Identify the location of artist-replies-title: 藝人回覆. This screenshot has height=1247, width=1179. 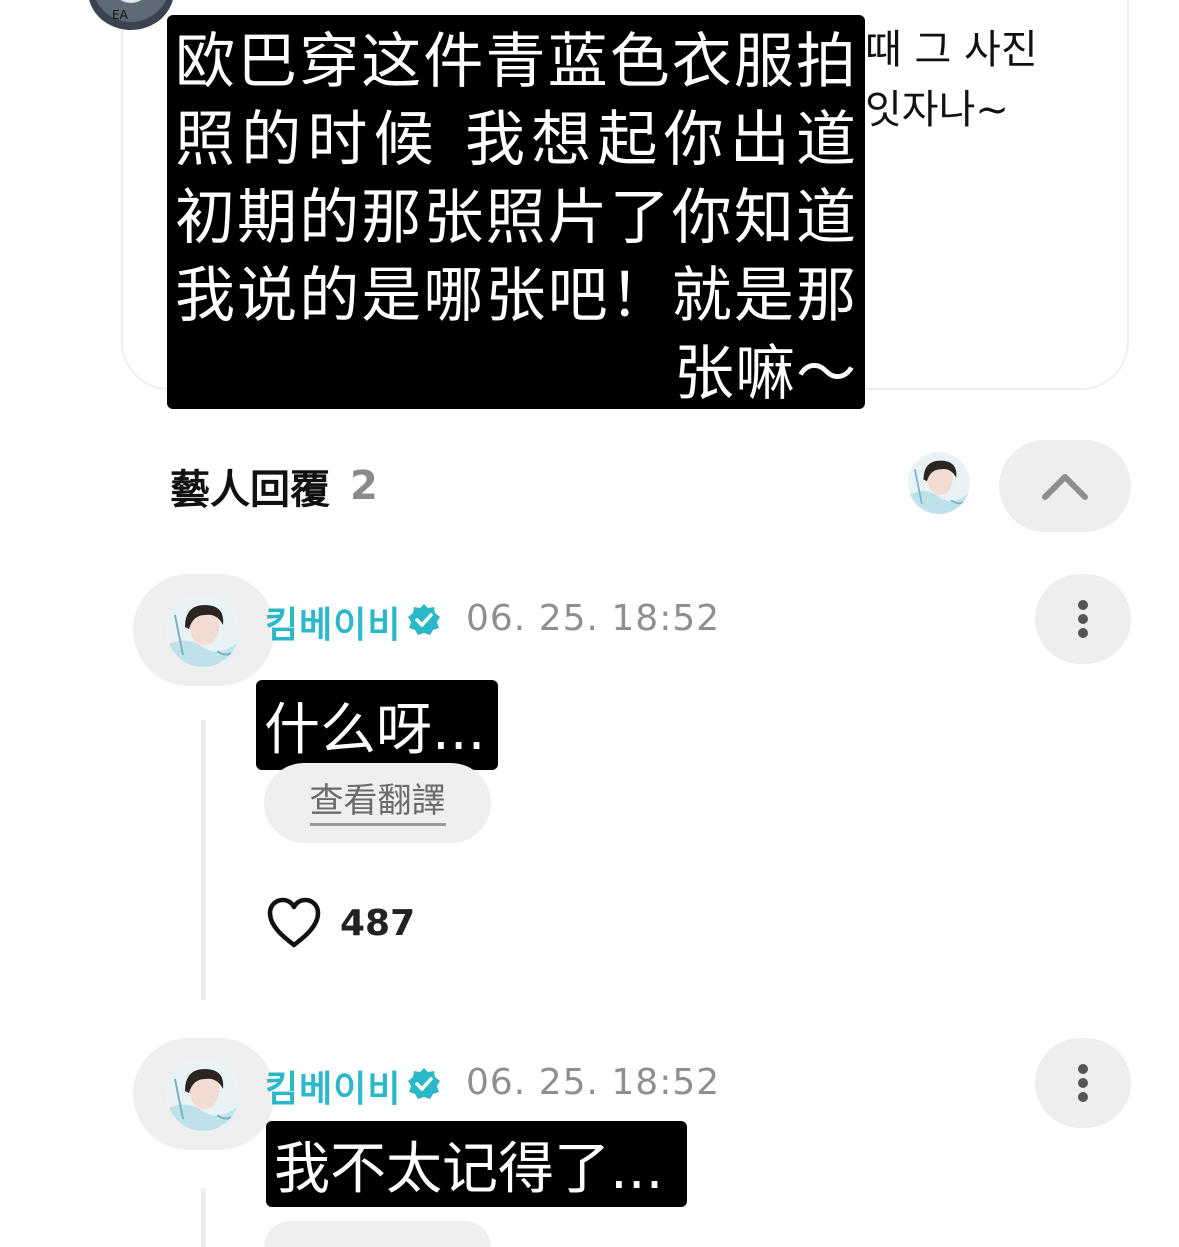
(250, 490).